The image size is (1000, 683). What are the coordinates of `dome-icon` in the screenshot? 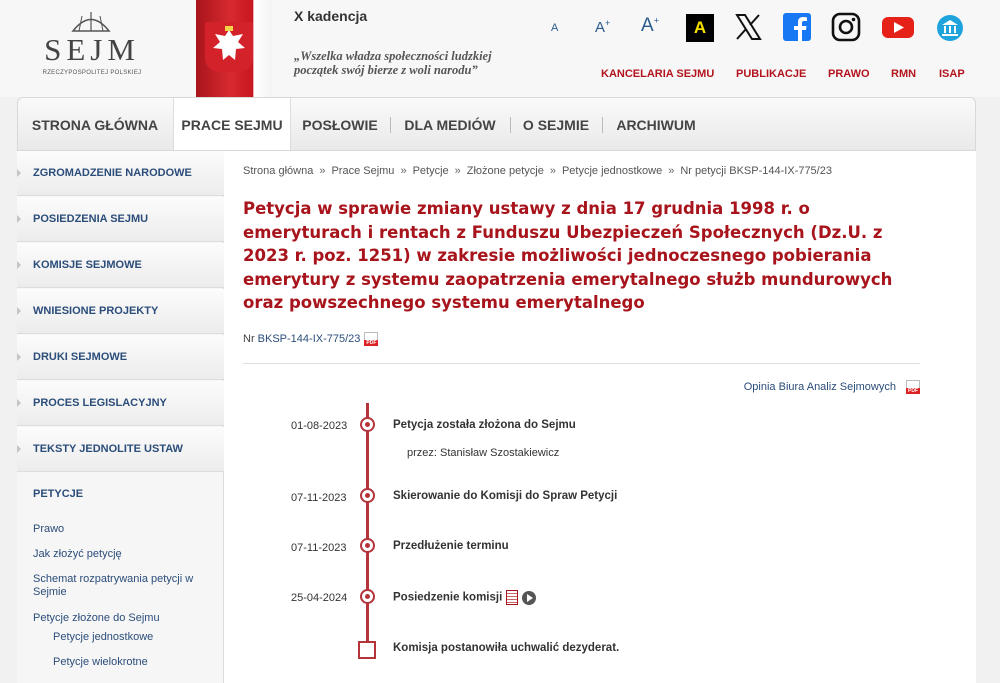 It's located at (91, 22).